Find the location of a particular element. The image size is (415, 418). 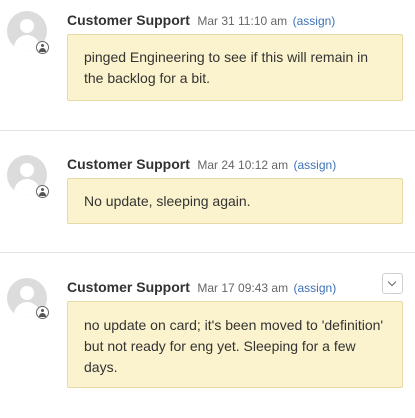

comment-date: Mar 24 10:12 am is located at coordinates (243, 165).